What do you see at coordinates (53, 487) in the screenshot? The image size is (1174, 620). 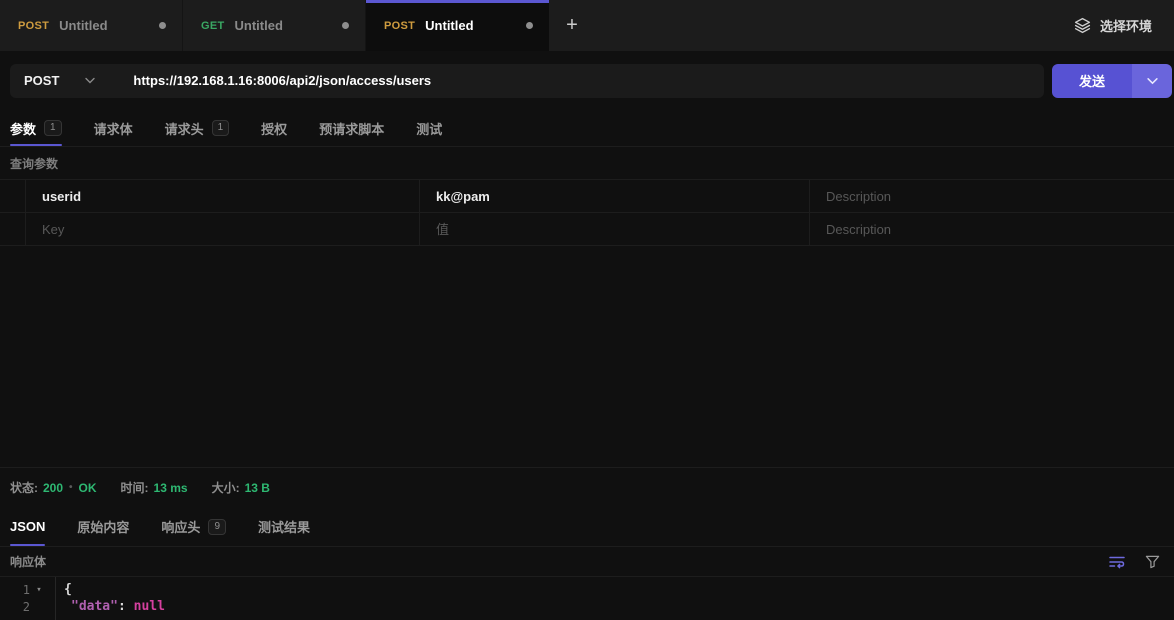 I see `status-code: 200` at bounding box center [53, 487].